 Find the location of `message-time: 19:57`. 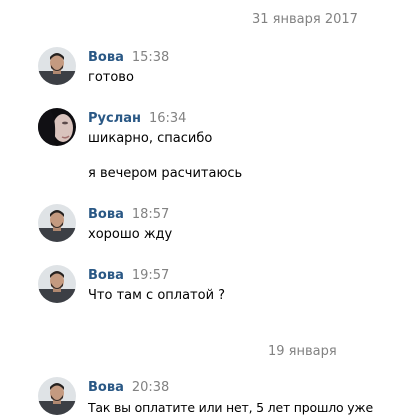

message-time: 19:57 is located at coordinates (150, 275).